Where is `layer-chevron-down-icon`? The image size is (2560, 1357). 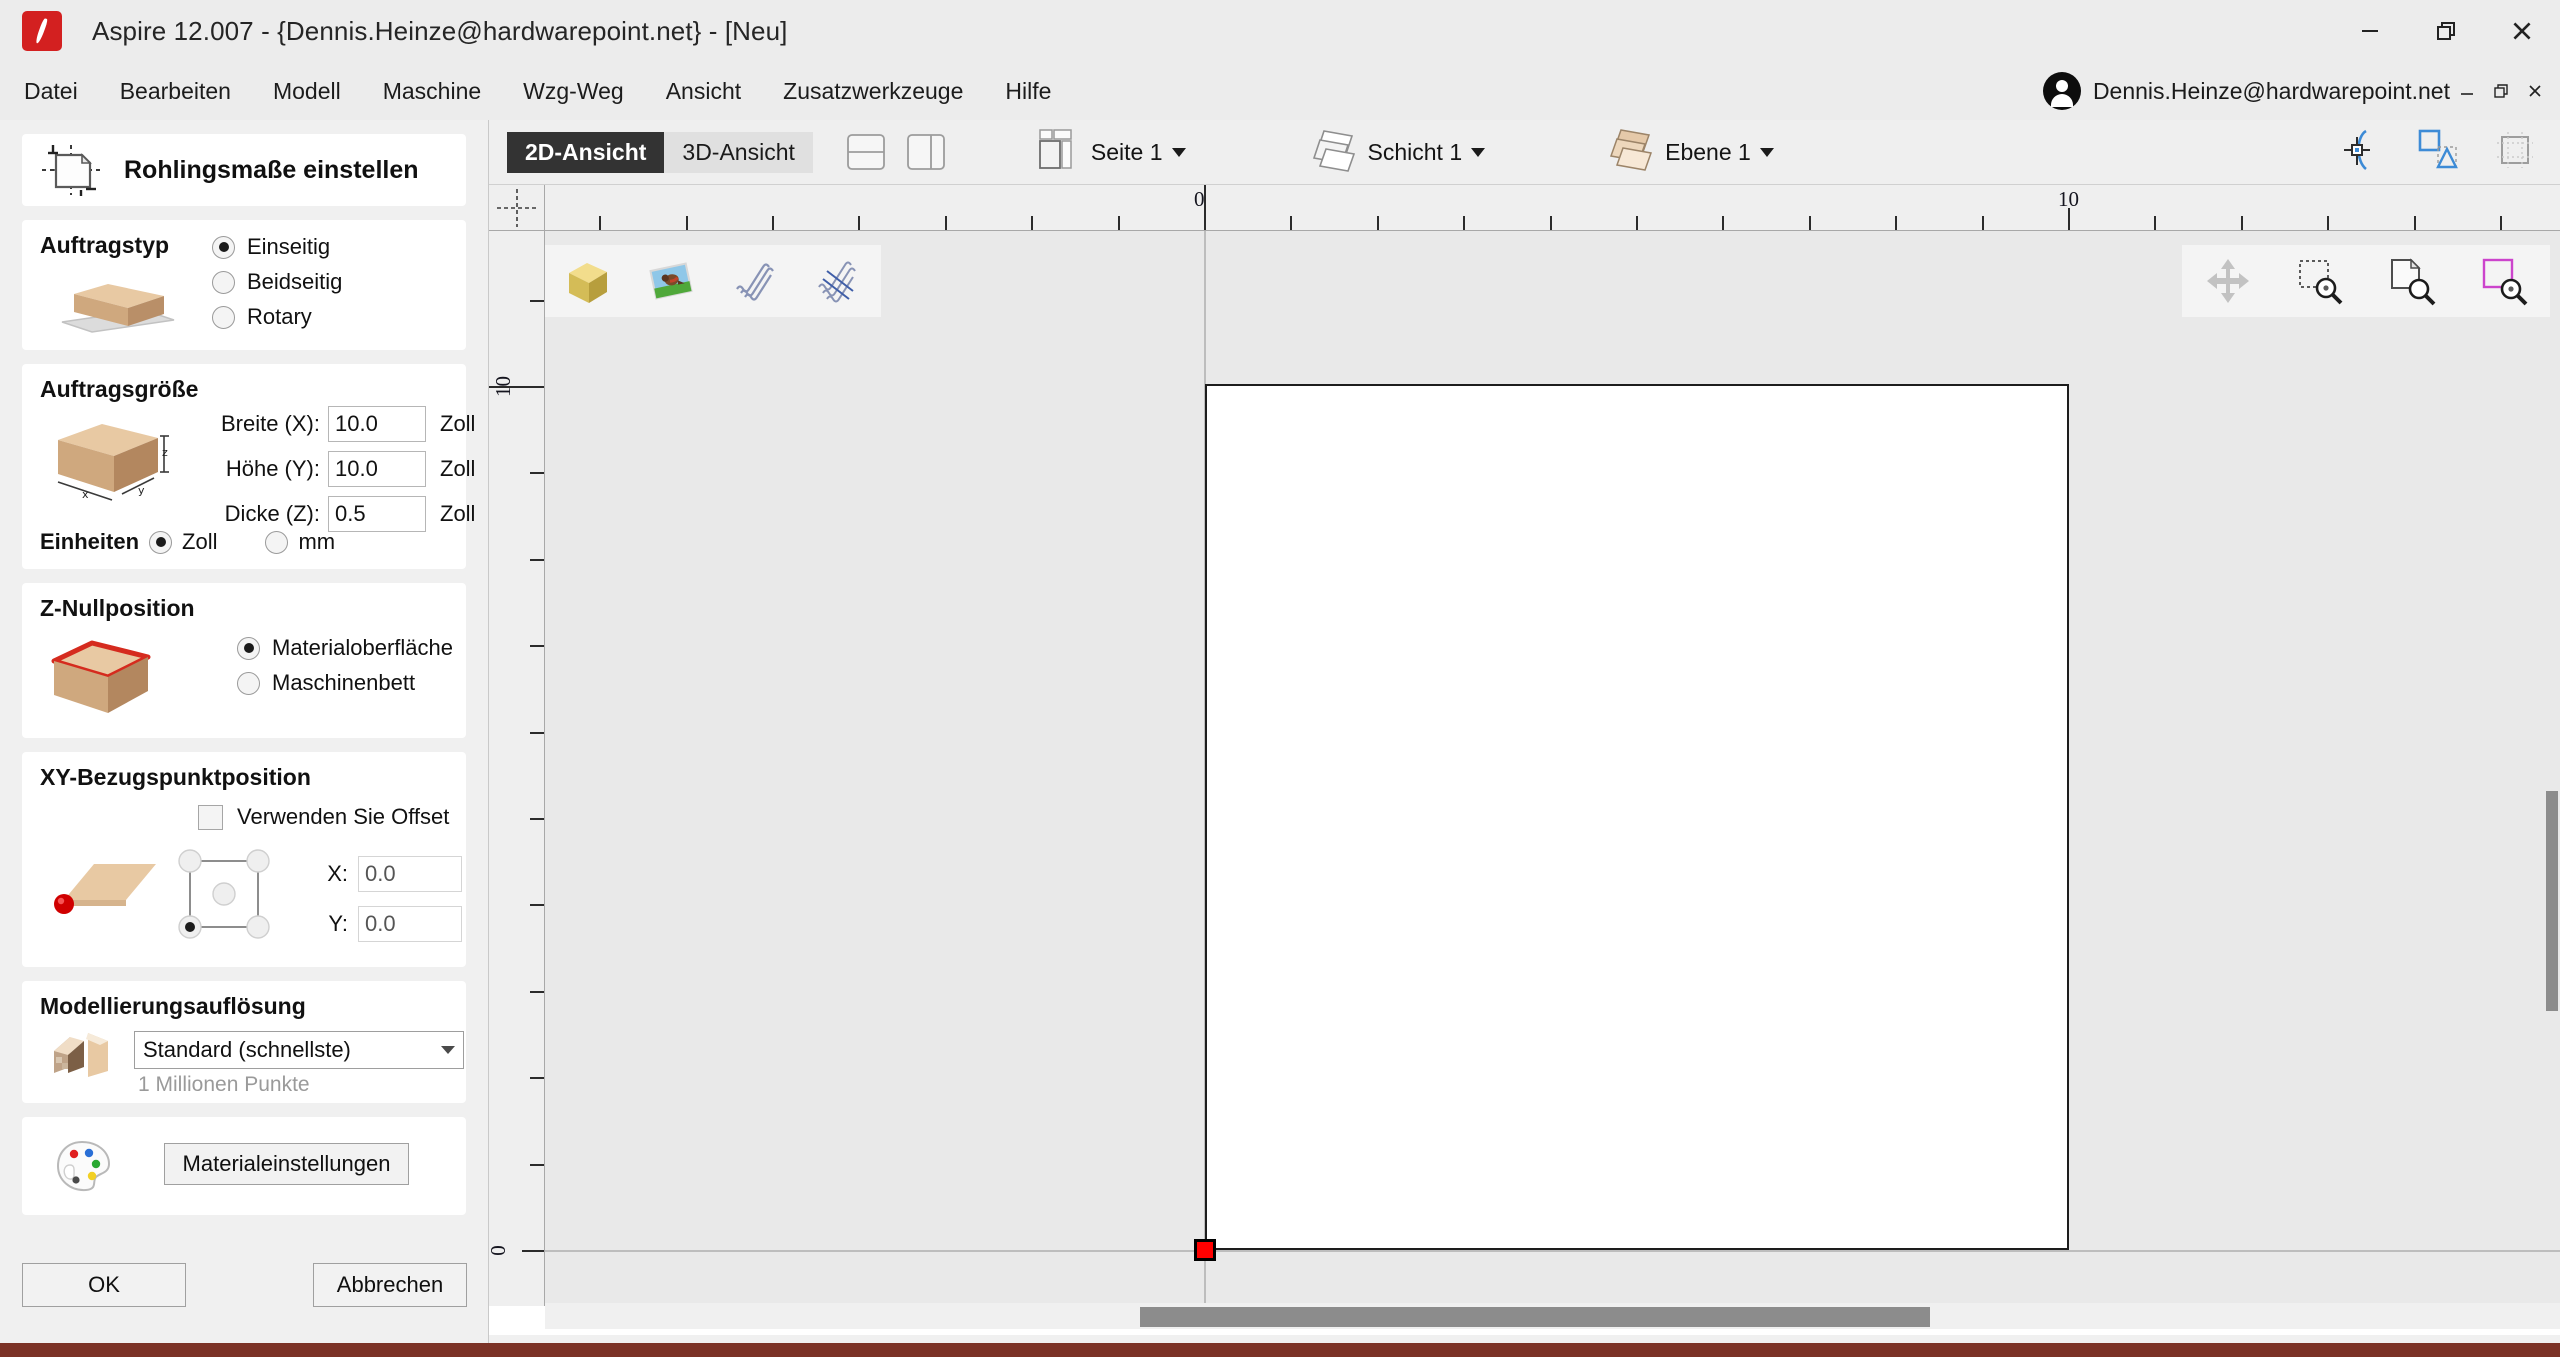 layer-chevron-down-icon is located at coordinates (1766, 152).